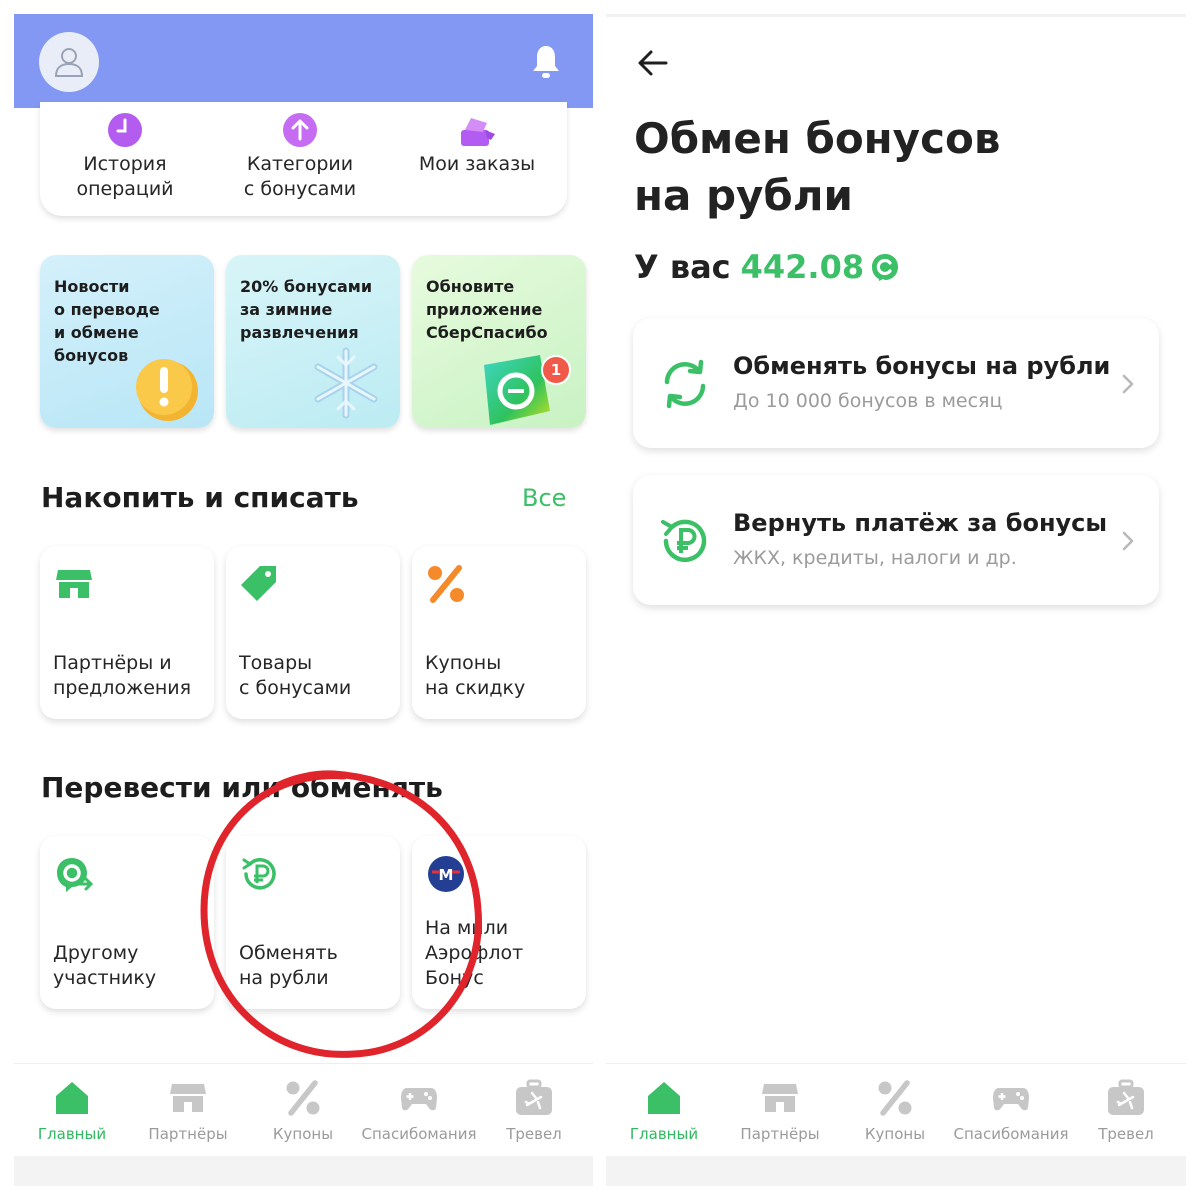 Image resolution: width=1200 pixels, height=1200 pixels. What do you see at coordinates (653, 63) in the screenshot?
I see `back-arrow-icon` at bounding box center [653, 63].